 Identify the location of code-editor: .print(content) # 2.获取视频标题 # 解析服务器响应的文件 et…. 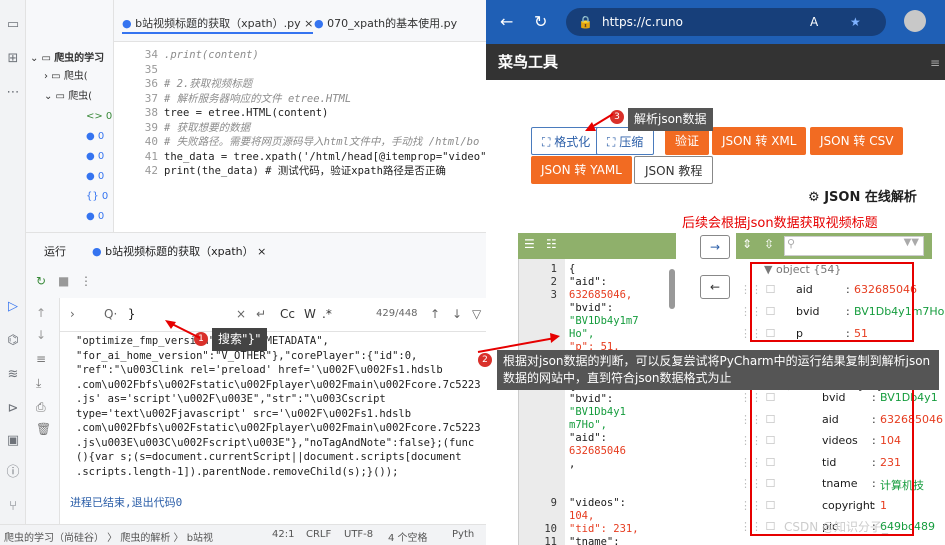
(324, 137).